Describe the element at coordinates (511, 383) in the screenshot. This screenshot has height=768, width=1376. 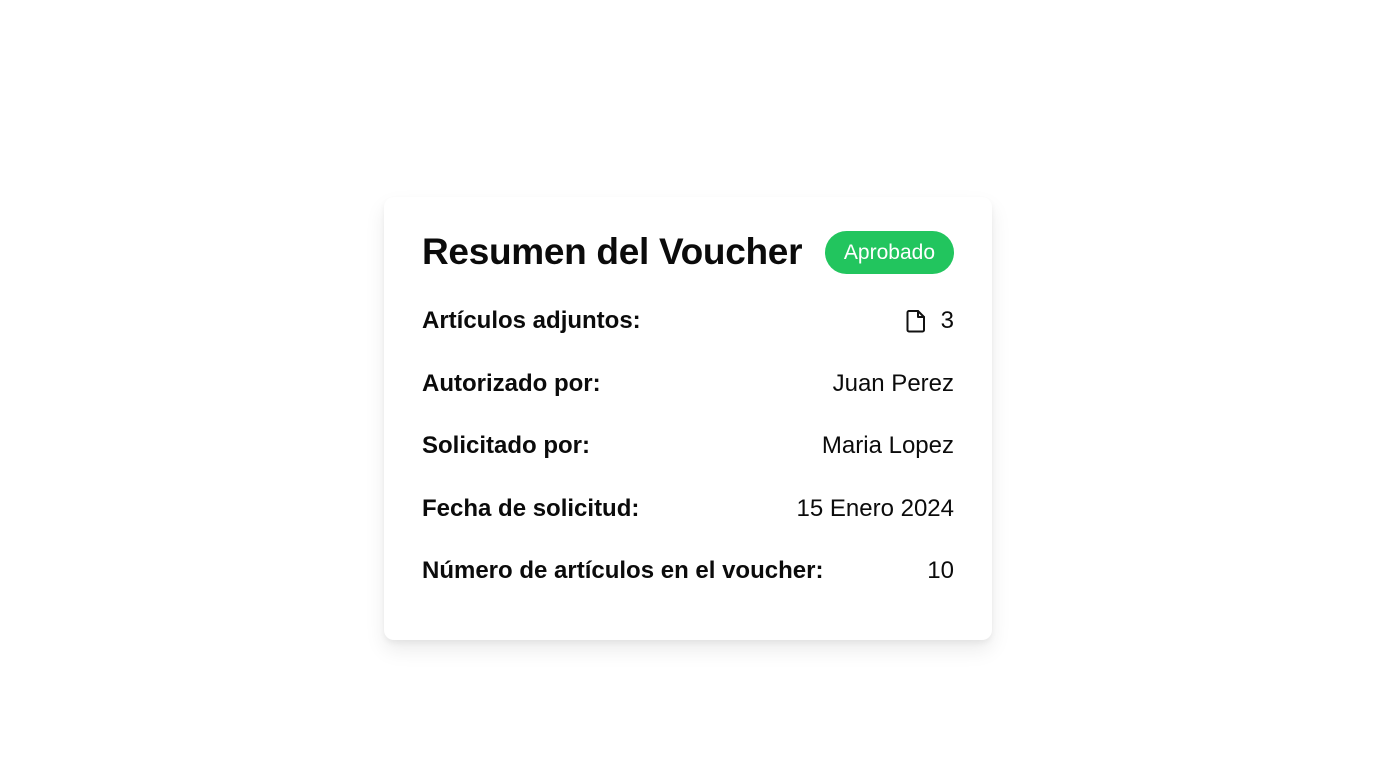
I see `authorized-by-label: Autorizado por:` at that location.